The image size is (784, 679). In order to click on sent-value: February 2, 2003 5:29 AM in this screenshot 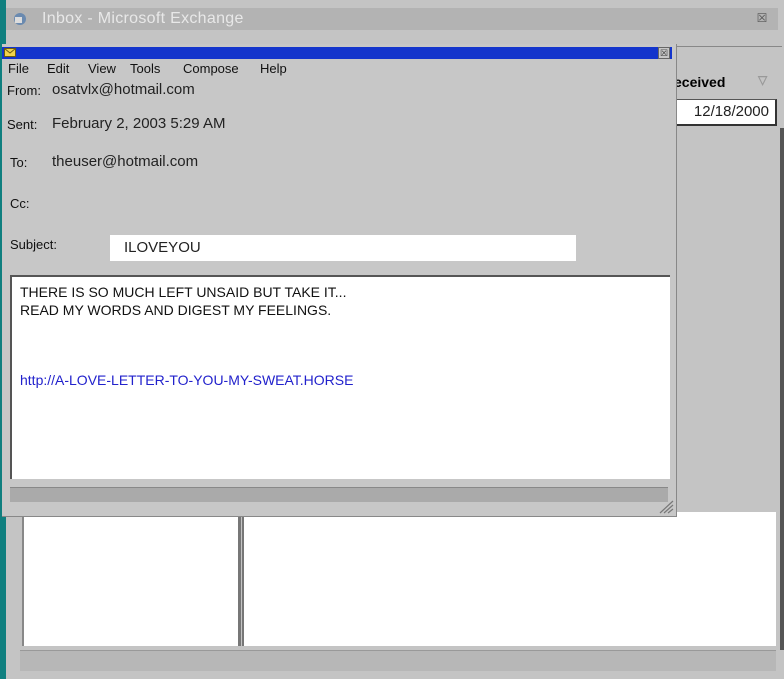, I will do `click(139, 123)`.